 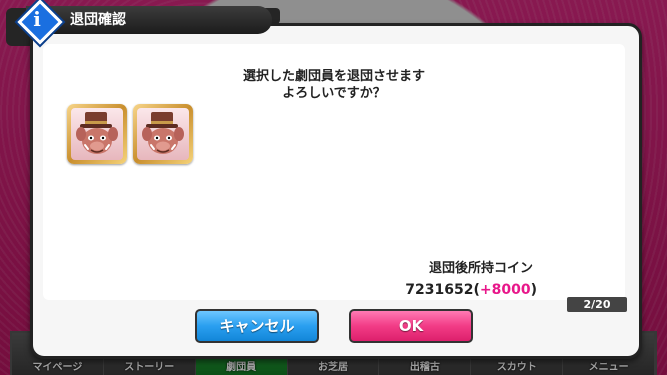 I want to click on message-line: 選択した劇団員を退団させます, so click(x=333, y=76).